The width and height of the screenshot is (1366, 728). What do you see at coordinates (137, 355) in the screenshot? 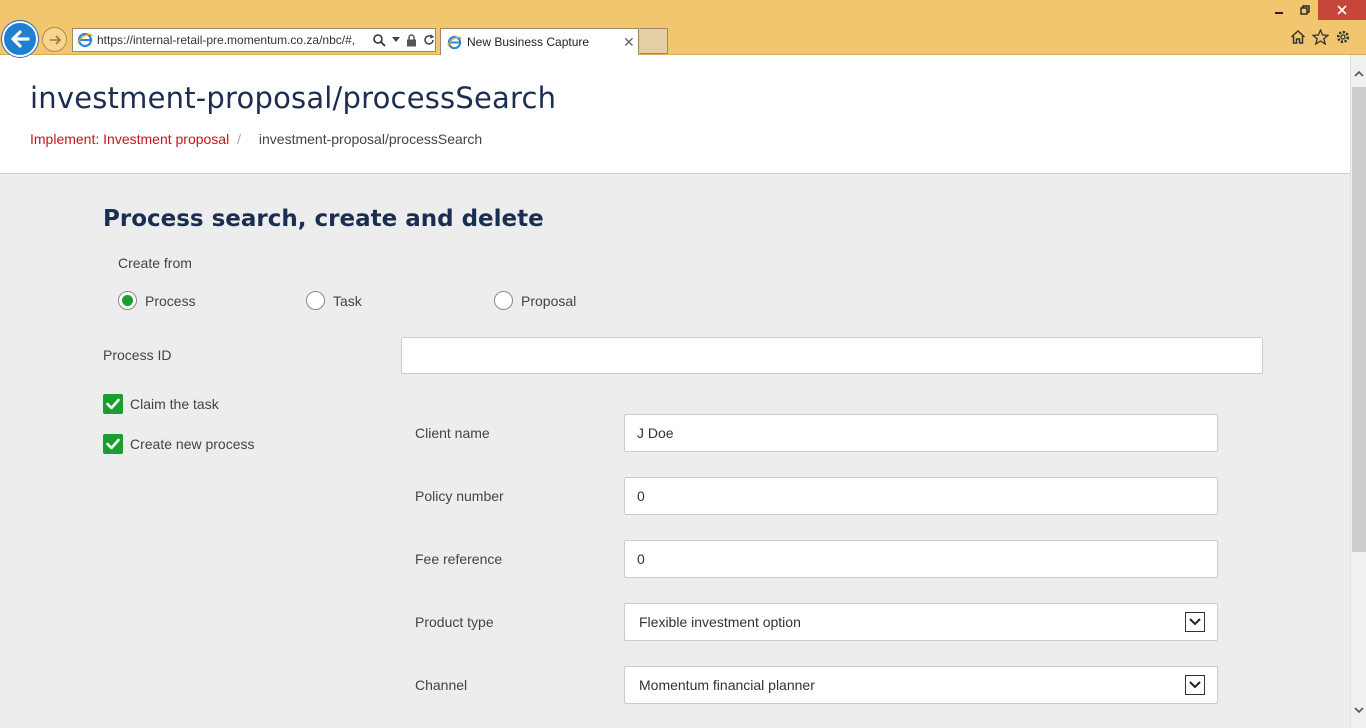
I see `process-id-label: Process ID` at bounding box center [137, 355].